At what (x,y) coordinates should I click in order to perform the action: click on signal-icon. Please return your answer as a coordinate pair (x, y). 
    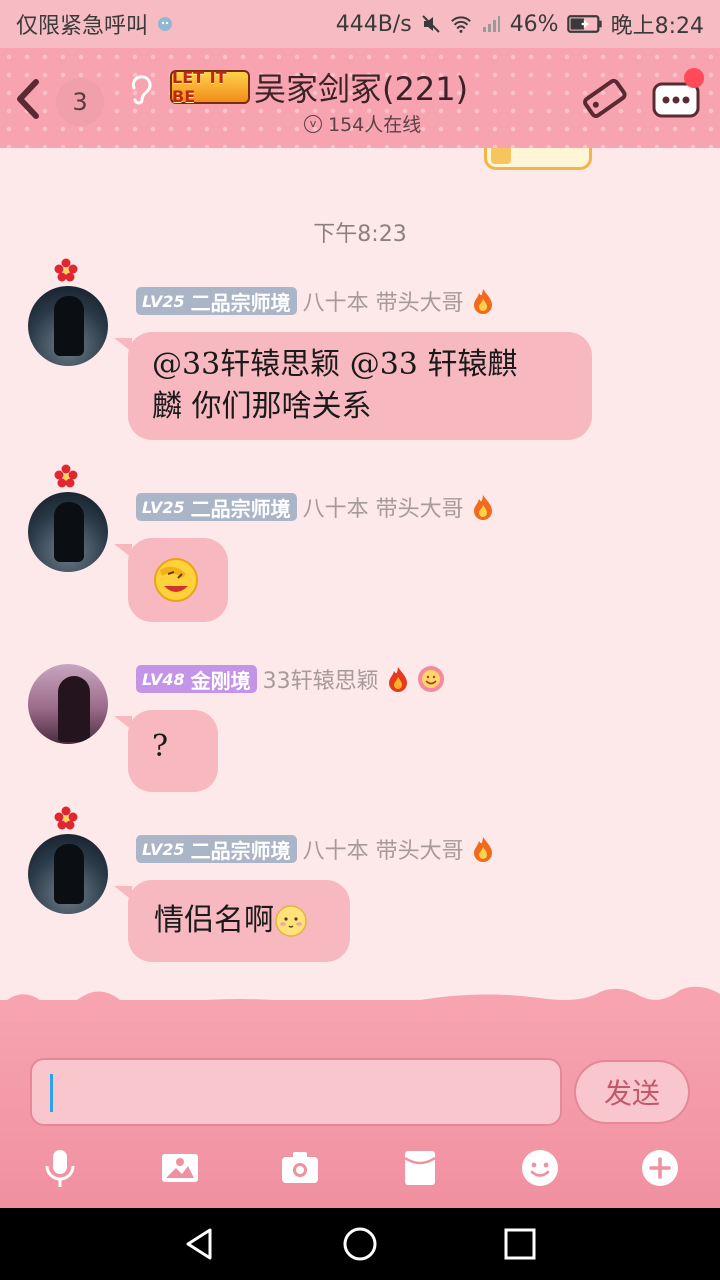
    Looking at the image, I should click on (491, 24).